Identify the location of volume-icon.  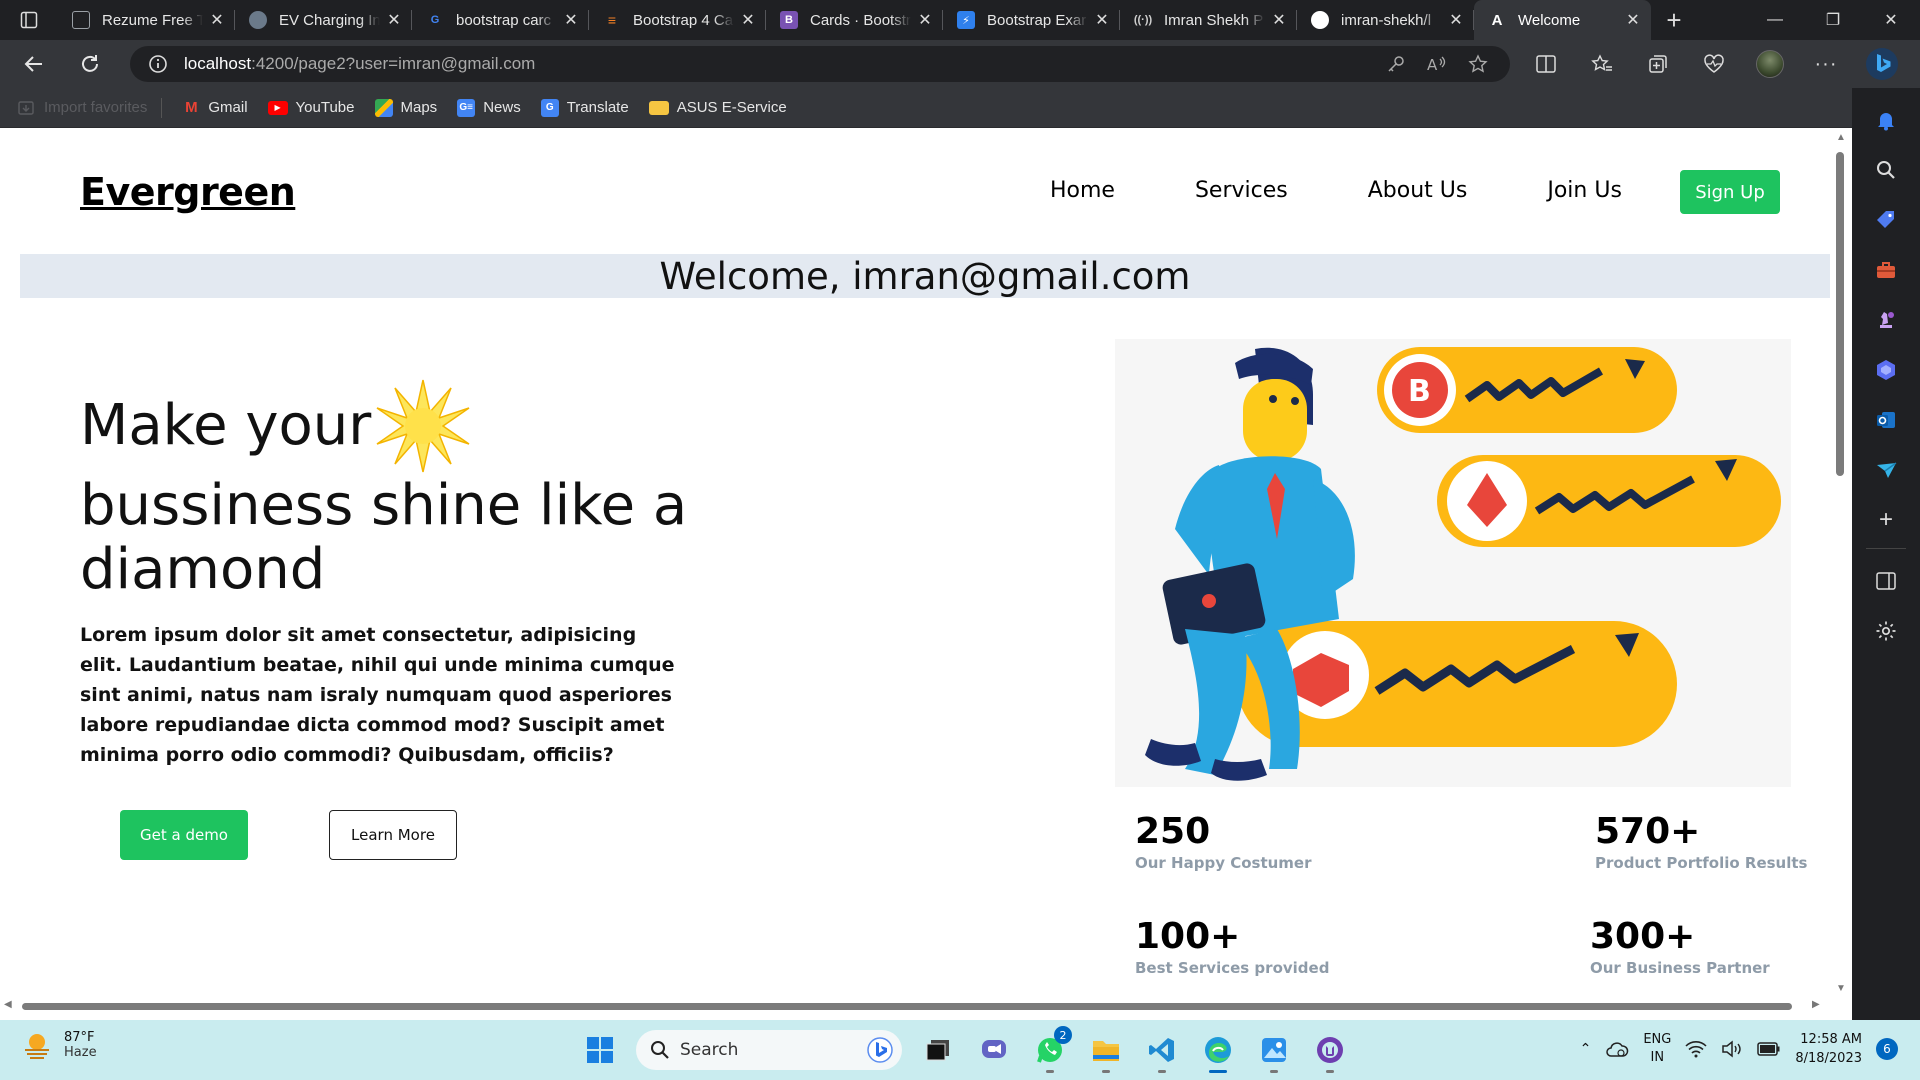
(1732, 1049).